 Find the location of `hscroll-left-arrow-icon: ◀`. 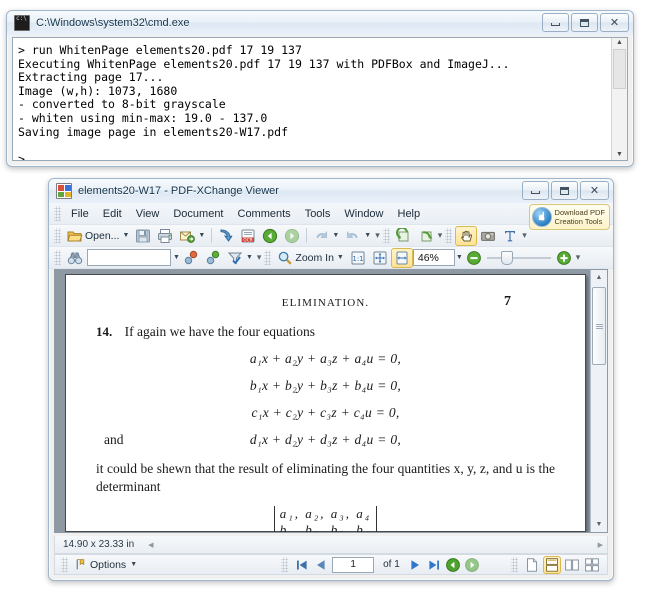

hscroll-left-arrow-icon: ◀ is located at coordinates (150, 545).